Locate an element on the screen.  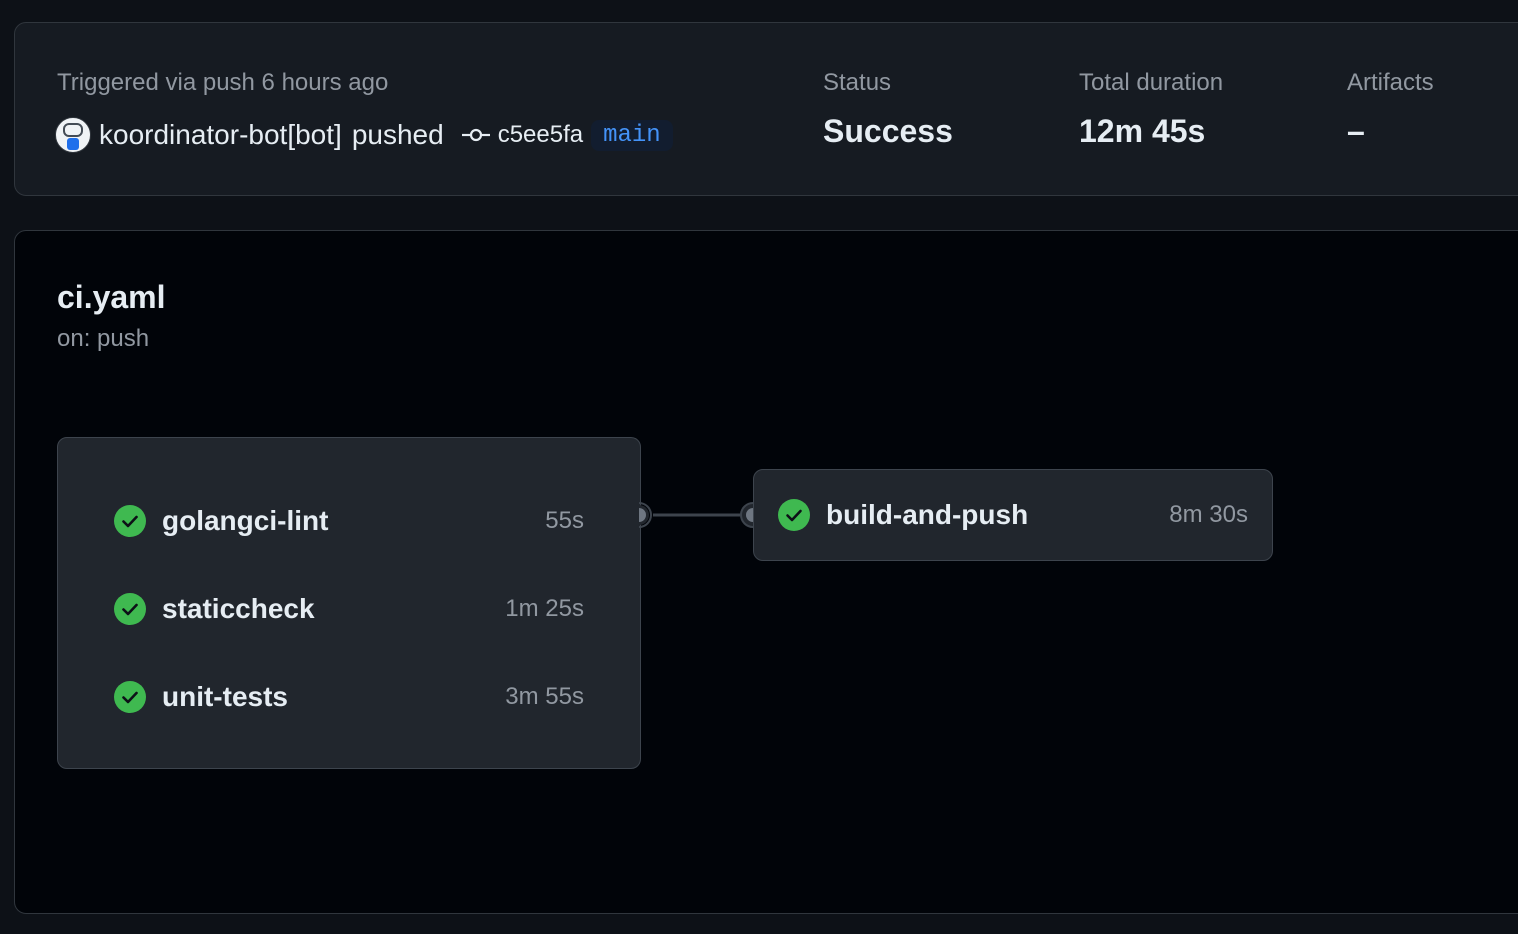
job-duration: 3m 55s is located at coordinates (544, 696).